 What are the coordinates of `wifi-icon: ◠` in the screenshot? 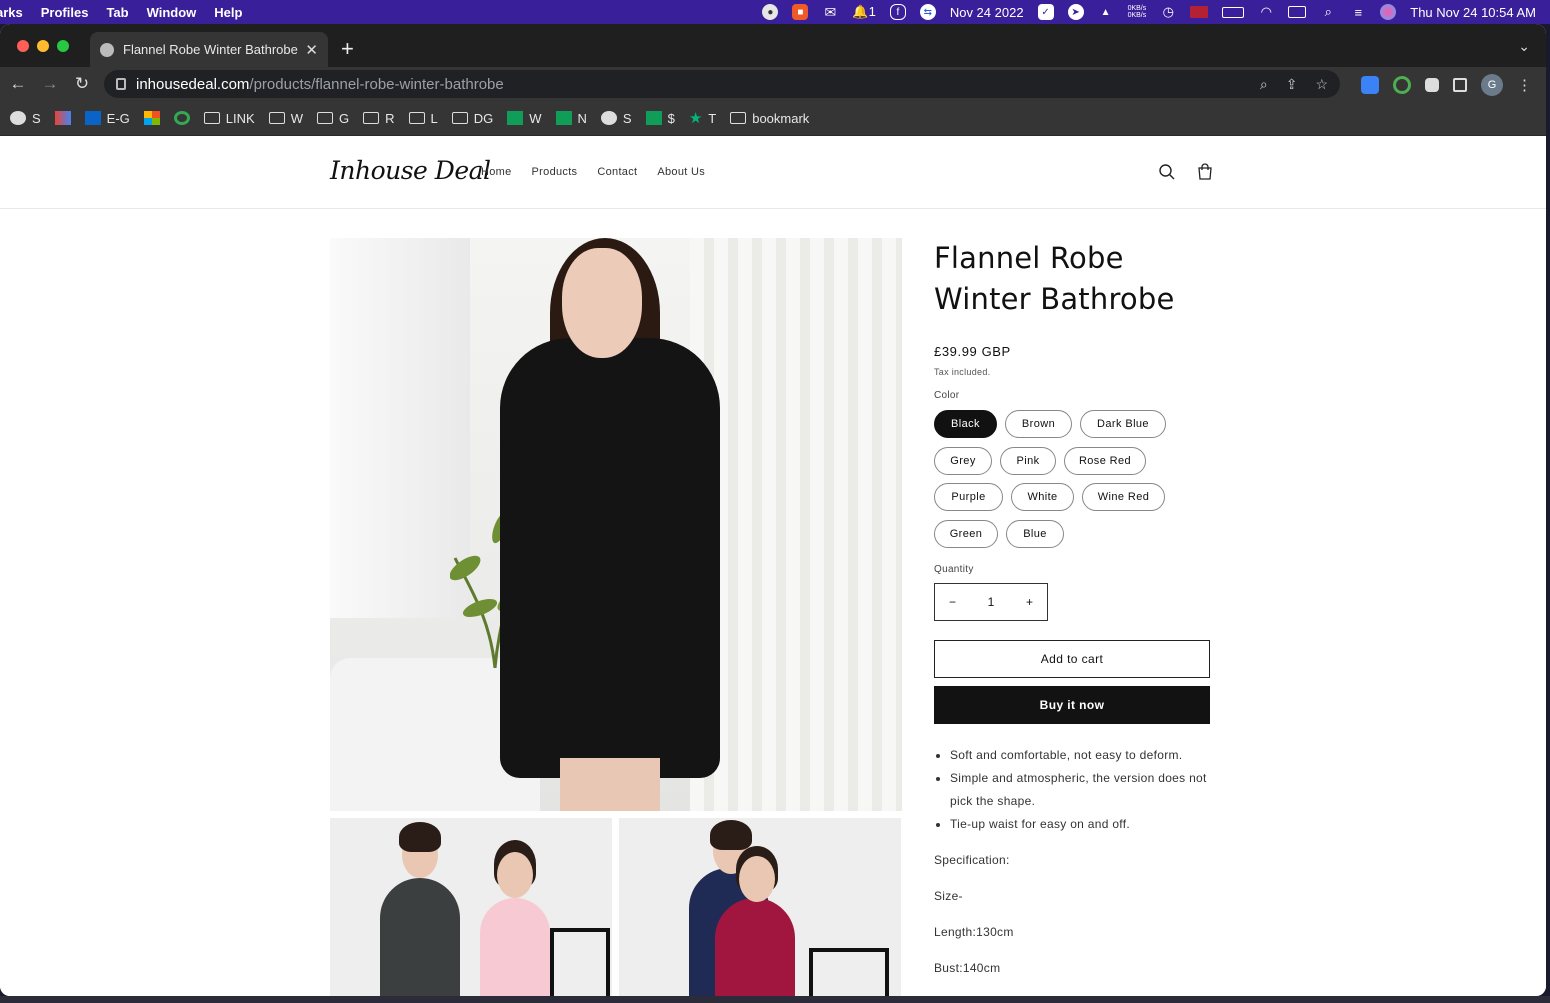 It's located at (1266, 12).